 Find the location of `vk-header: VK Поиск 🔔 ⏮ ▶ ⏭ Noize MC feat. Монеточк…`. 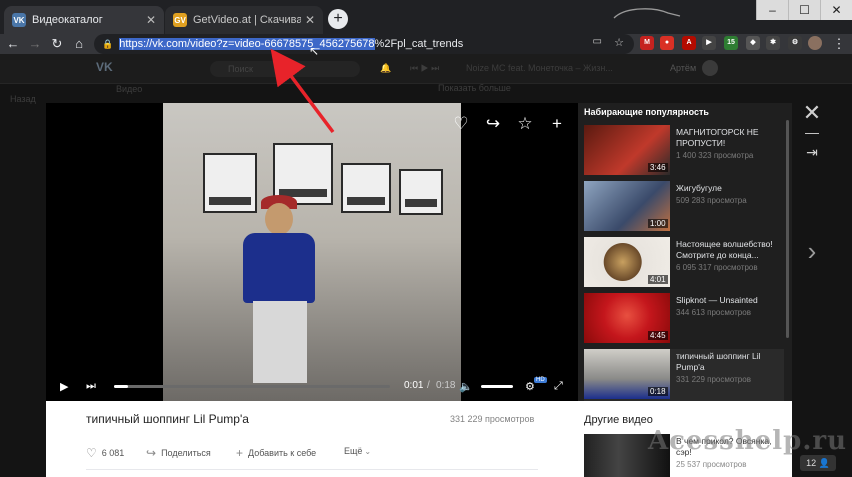

vk-header: VK Поиск 🔔 ⏮ ▶ ⏭ Noize MC feat. Монеточк… is located at coordinates (426, 69).